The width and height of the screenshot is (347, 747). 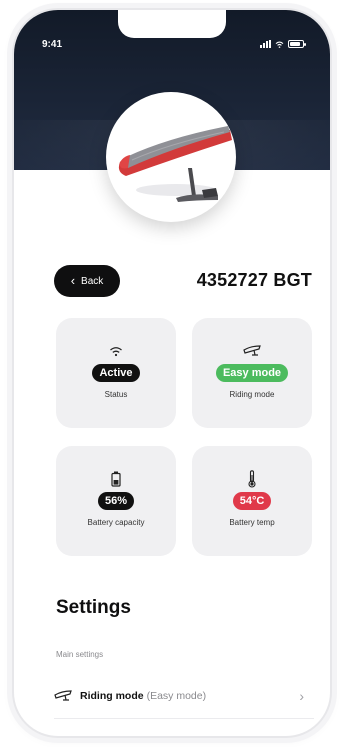 I want to click on status-time: 9:41, so click(x=52, y=44).